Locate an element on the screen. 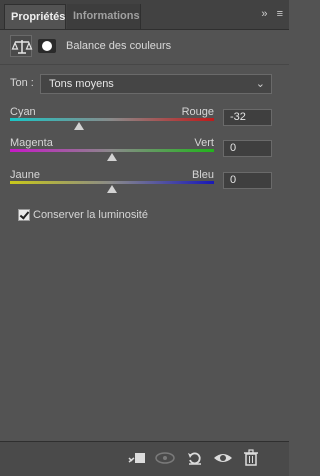 Image resolution: width=320 pixels, height=476 pixels. slider-right-label: Bleu is located at coordinates (202, 175).